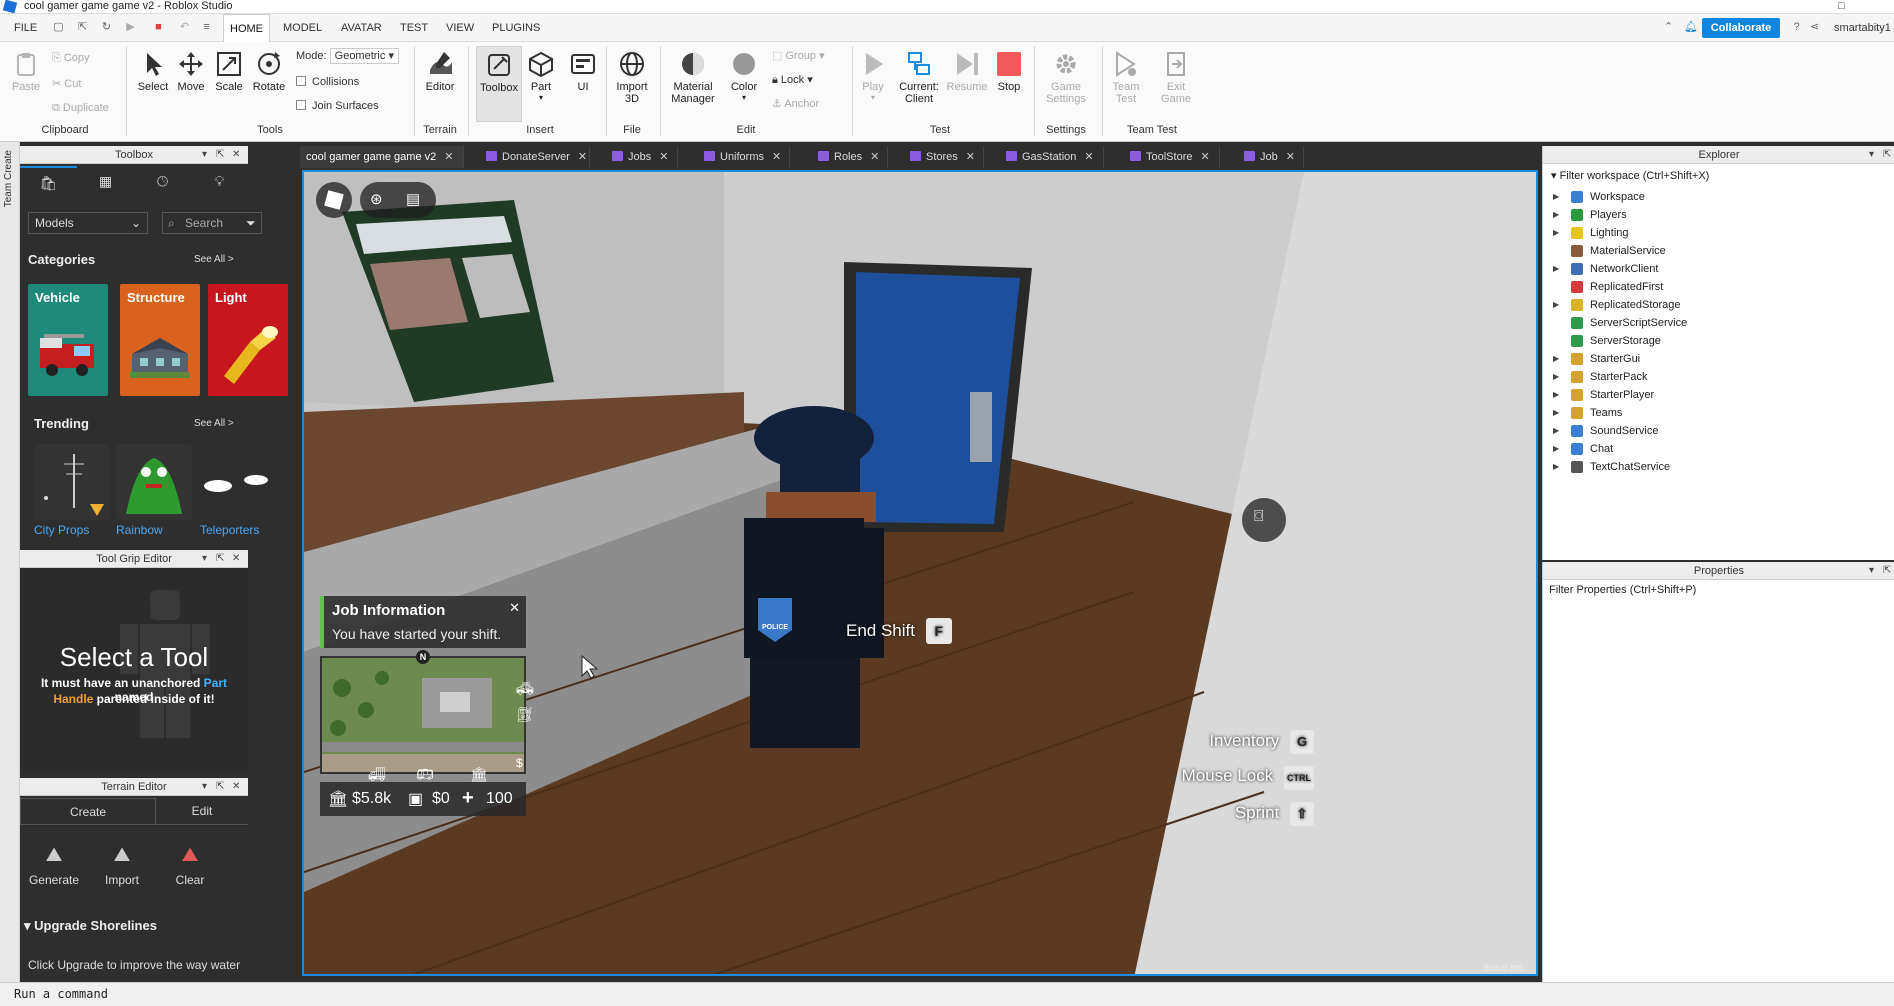 The height and width of the screenshot is (1006, 1894). I want to click on play-button: Play ▾, so click(873, 76).